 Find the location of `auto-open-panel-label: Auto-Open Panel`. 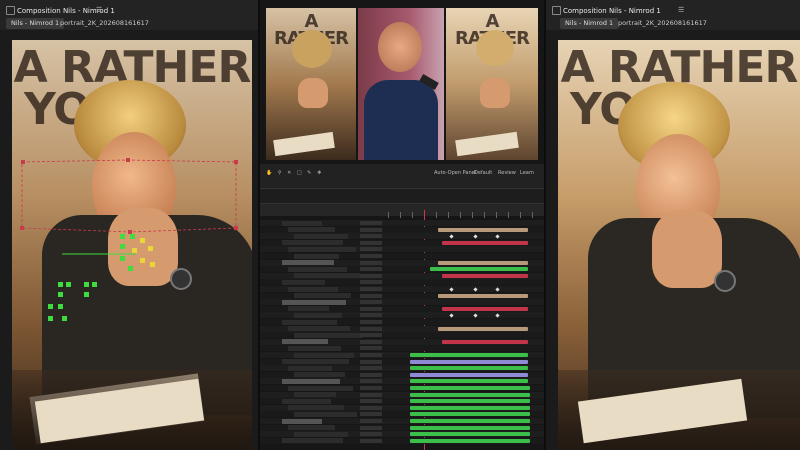

auto-open-panel-label: Auto-Open Panel is located at coordinates (455, 173).